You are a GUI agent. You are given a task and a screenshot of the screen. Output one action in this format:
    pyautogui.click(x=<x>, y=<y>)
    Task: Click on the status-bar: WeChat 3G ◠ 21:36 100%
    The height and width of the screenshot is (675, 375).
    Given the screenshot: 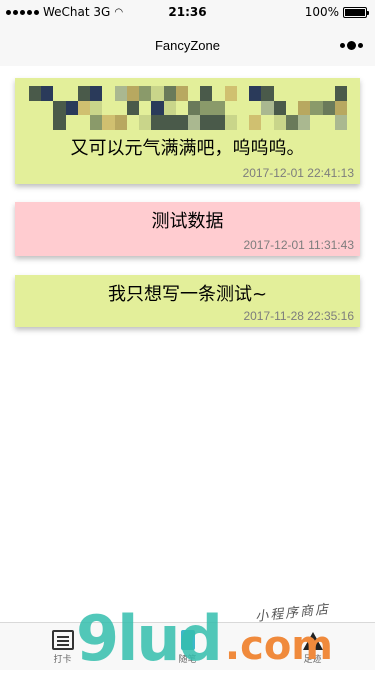 What is the action you would take?
    pyautogui.click(x=187, y=12)
    